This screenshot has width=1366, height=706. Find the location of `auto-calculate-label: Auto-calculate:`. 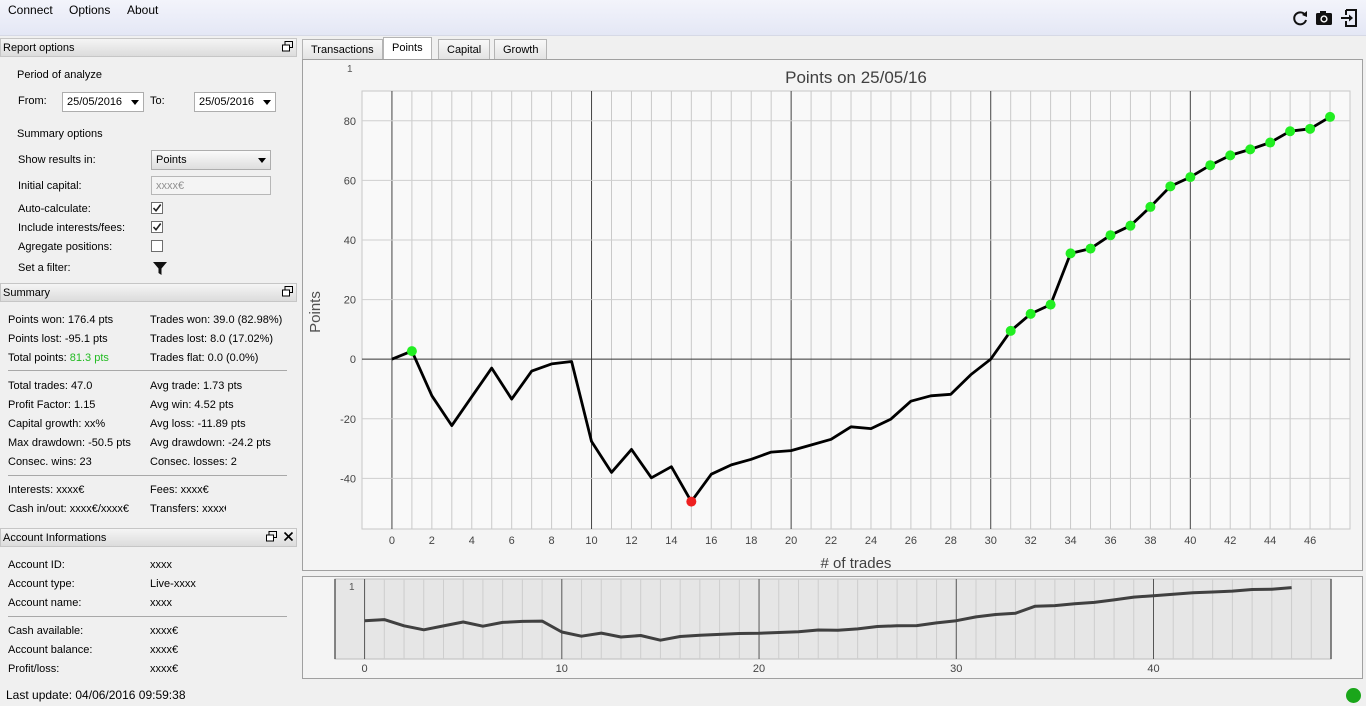

auto-calculate-label: Auto-calculate: is located at coordinates (54, 209).